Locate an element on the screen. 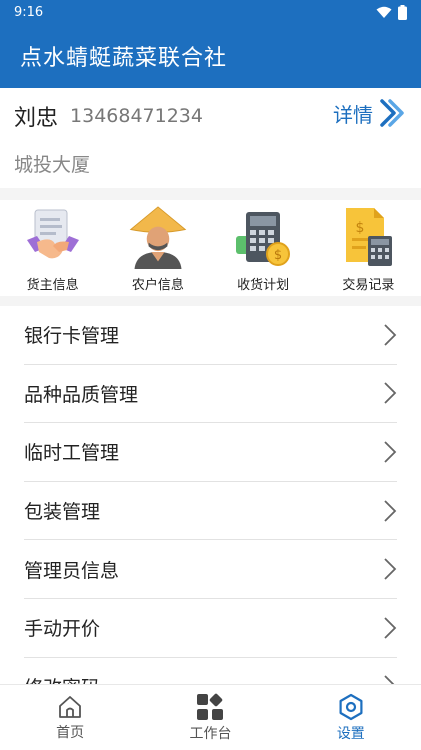 The width and height of the screenshot is (421, 750). grid-icon is located at coordinates (210, 706).